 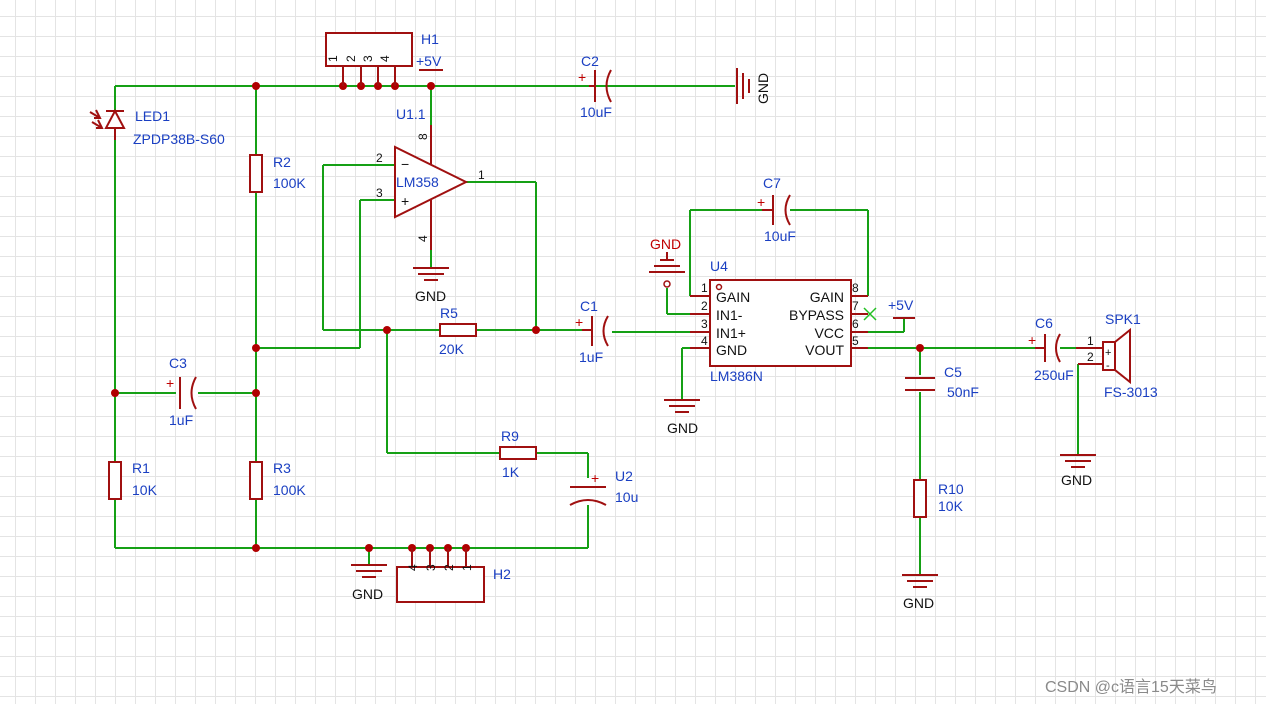 What do you see at coordinates (761, 202) in the screenshot?
I see `c7-polarity-icon: +` at bounding box center [761, 202].